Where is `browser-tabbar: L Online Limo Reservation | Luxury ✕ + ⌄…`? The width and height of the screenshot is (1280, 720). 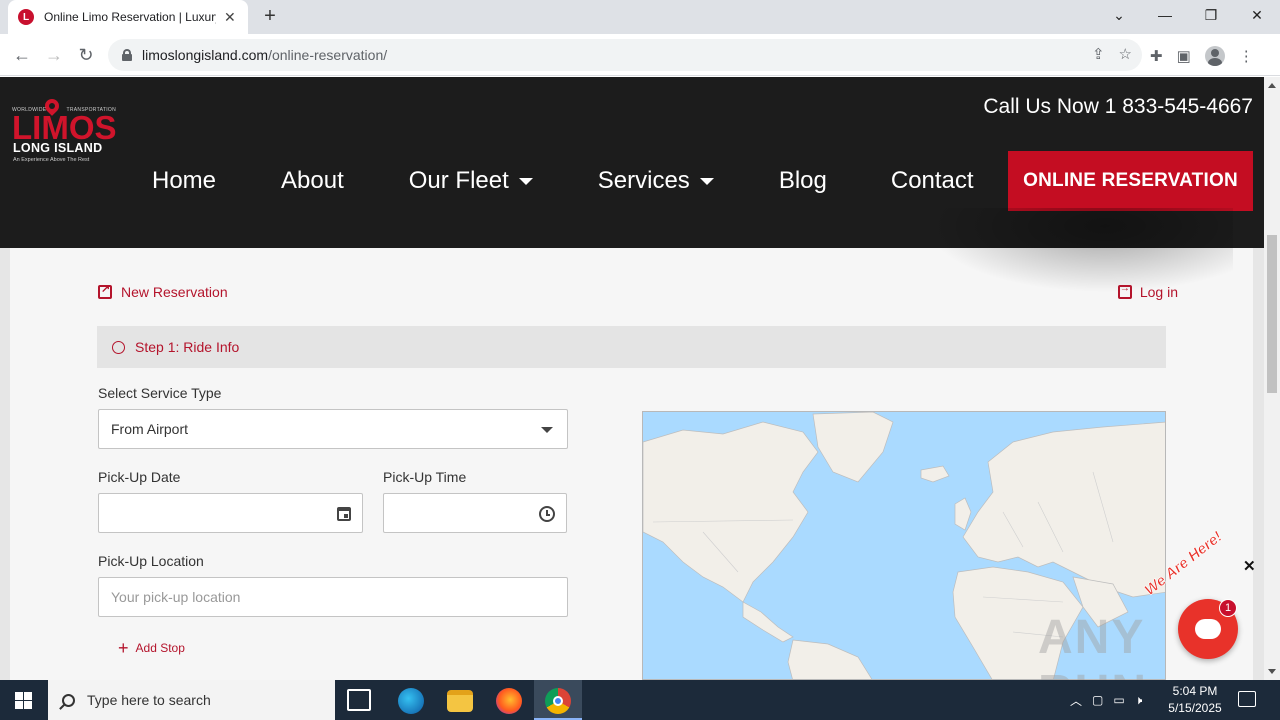
browser-tabbar: L Online Limo Reservation | Luxury ✕ + ⌄… is located at coordinates (640, 17).